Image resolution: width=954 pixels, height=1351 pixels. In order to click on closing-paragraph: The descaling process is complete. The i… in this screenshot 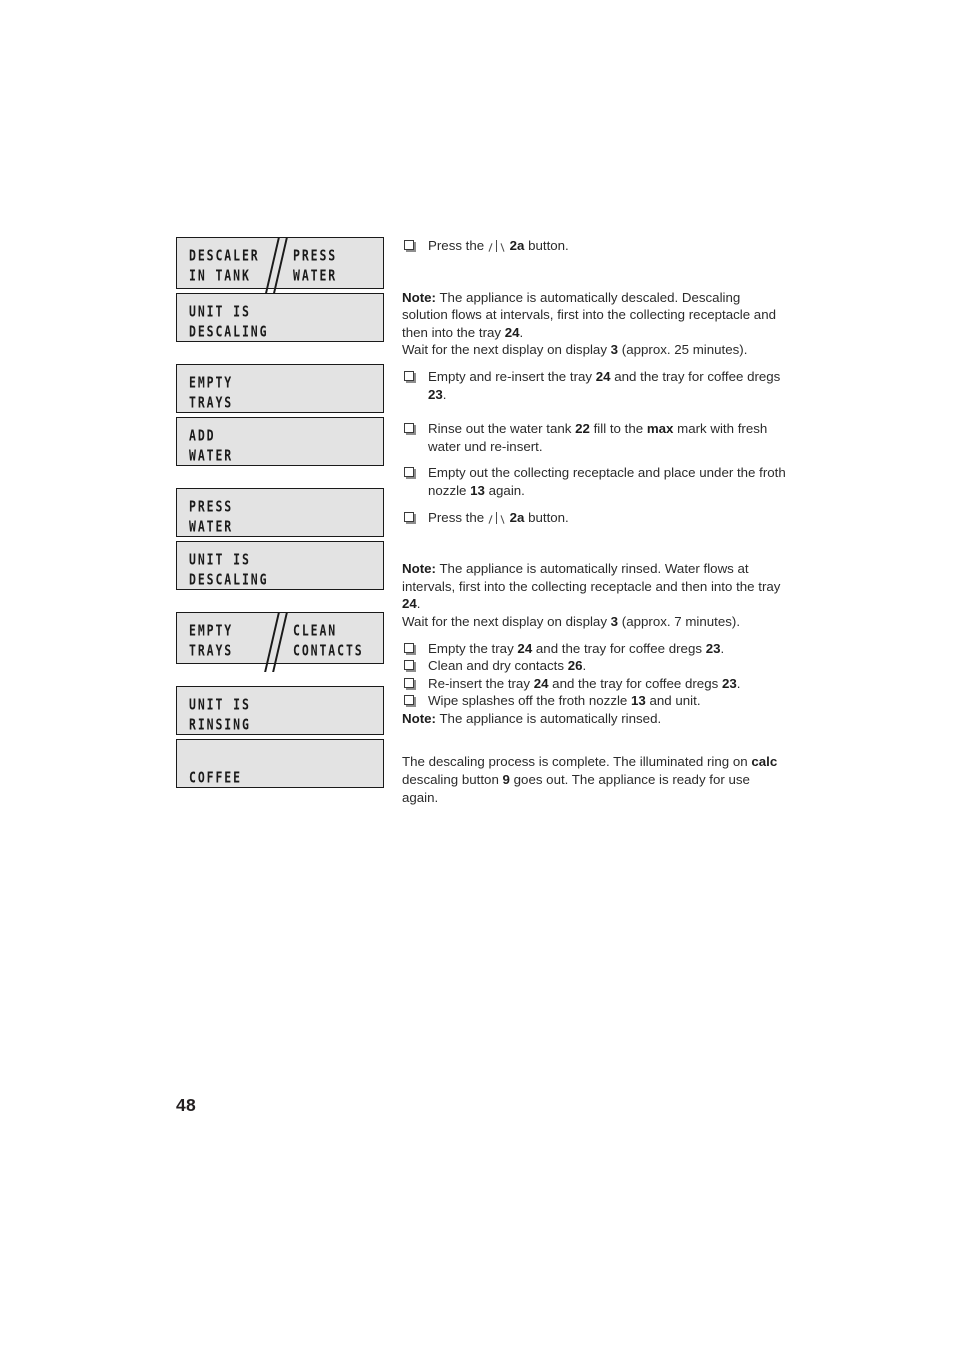, I will do `click(594, 779)`.